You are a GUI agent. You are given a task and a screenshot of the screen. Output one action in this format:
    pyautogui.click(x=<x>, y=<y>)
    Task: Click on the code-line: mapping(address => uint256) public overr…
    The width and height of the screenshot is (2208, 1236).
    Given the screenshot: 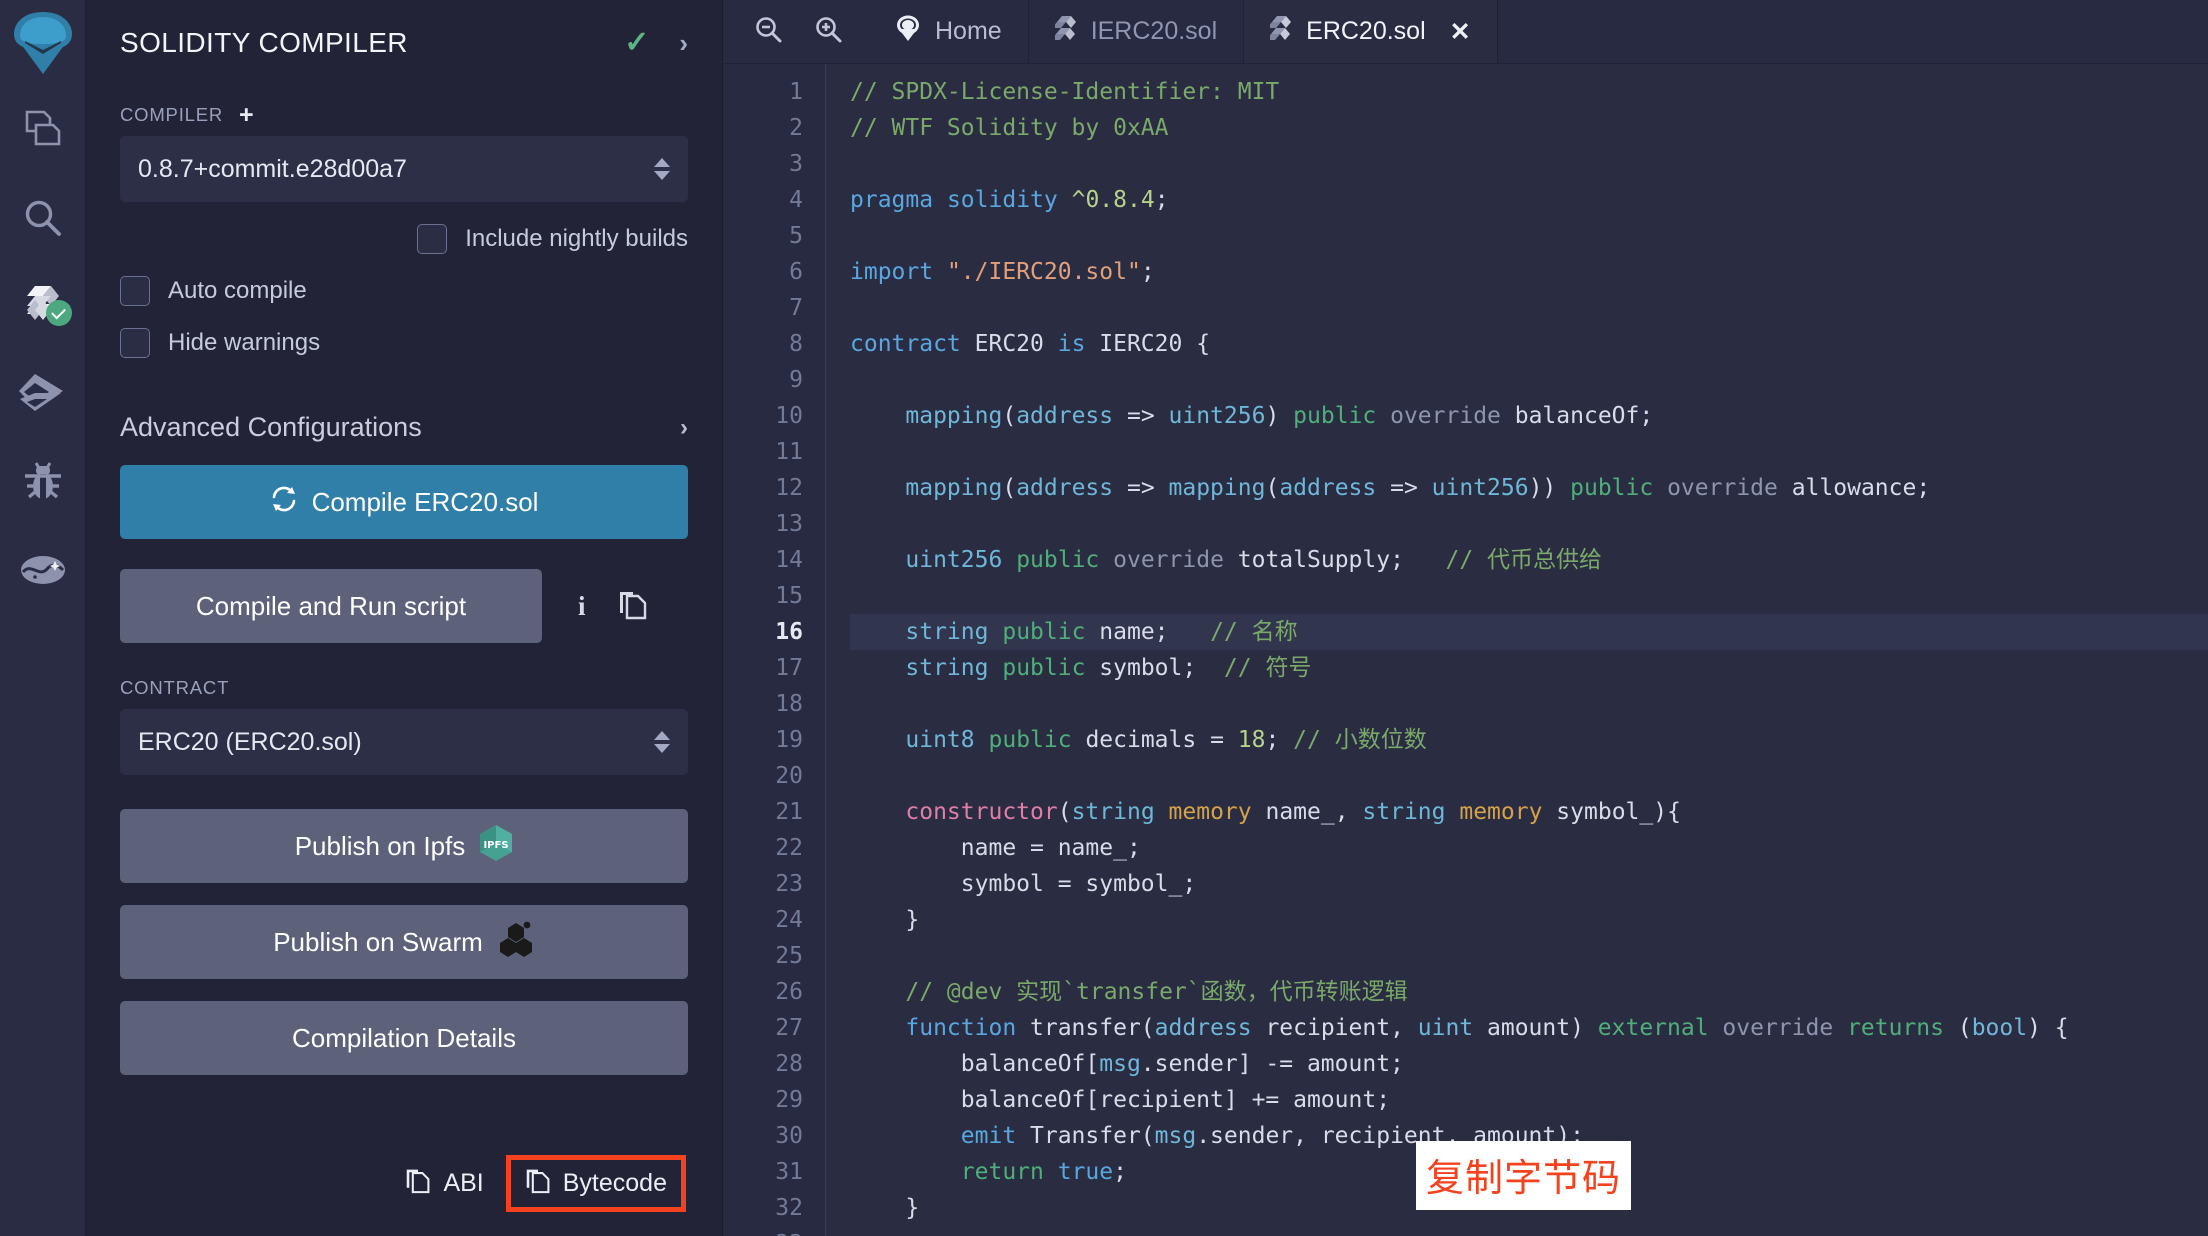 What is the action you would take?
    pyautogui.click(x=1529, y=416)
    